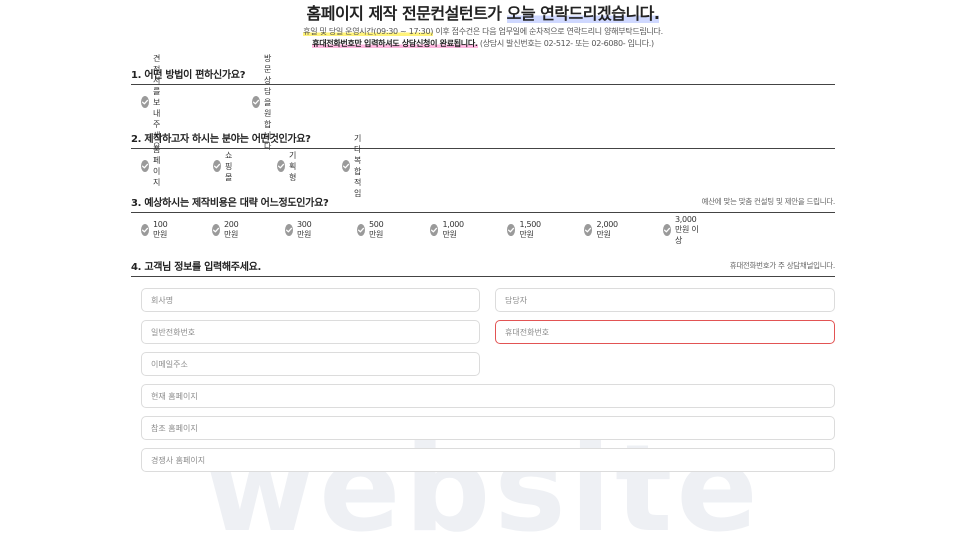  I want to click on company-input, so click(310, 300).